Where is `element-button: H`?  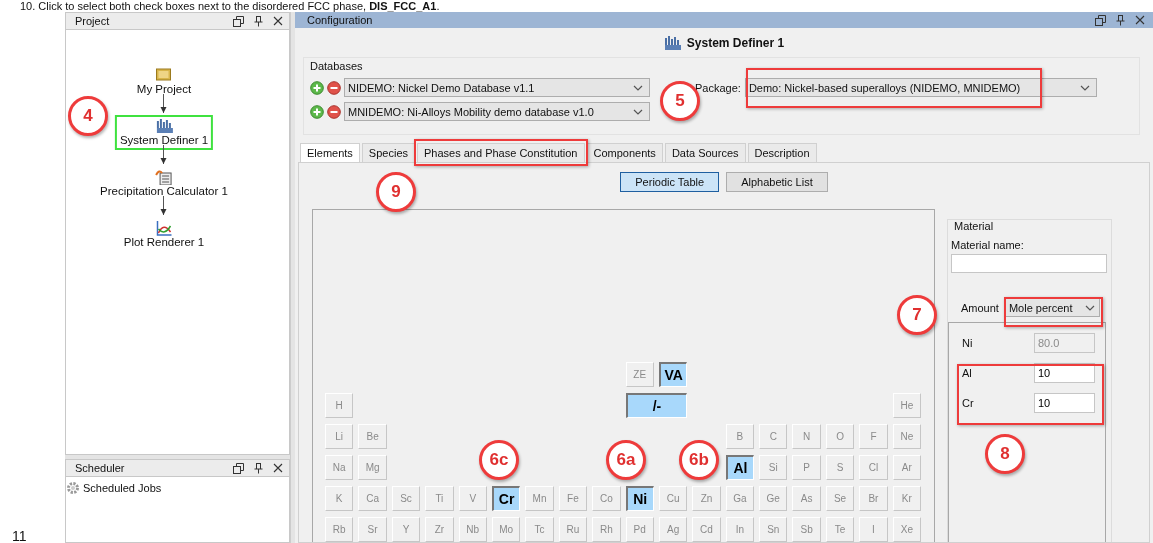
element-button: H is located at coordinates (339, 405).